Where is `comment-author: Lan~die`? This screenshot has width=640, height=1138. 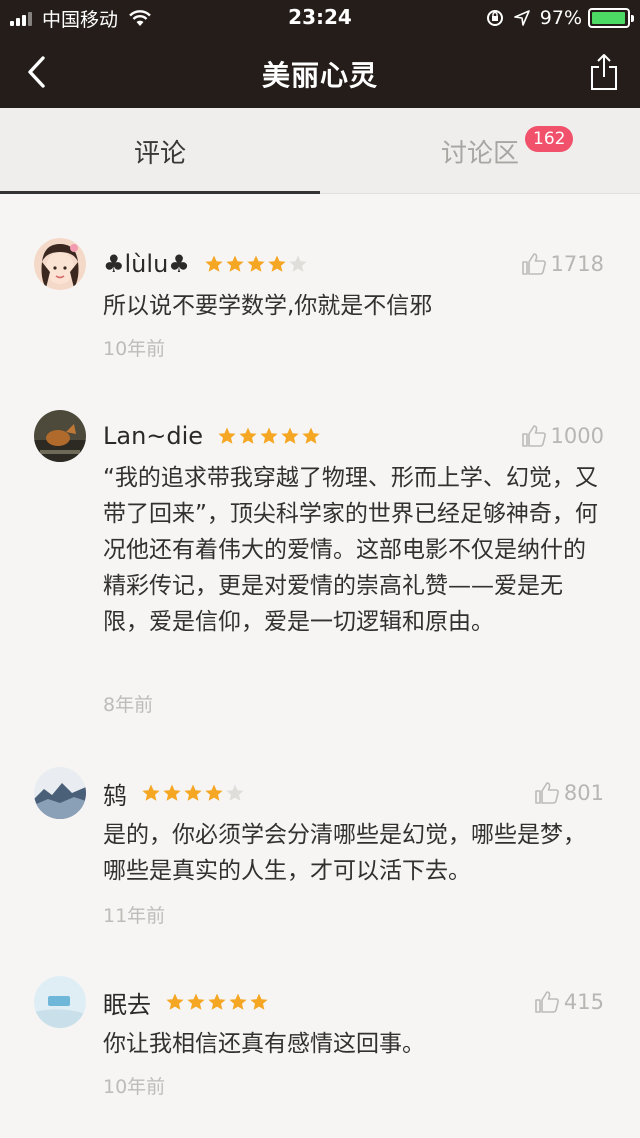 comment-author: Lan~die is located at coordinates (153, 436).